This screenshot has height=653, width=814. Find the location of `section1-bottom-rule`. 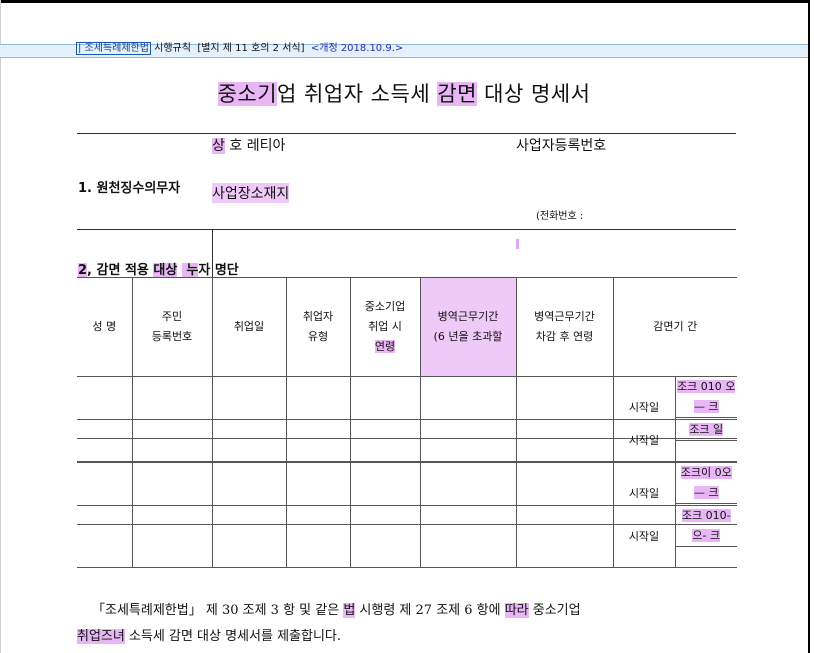

section1-bottom-rule is located at coordinates (406, 229).